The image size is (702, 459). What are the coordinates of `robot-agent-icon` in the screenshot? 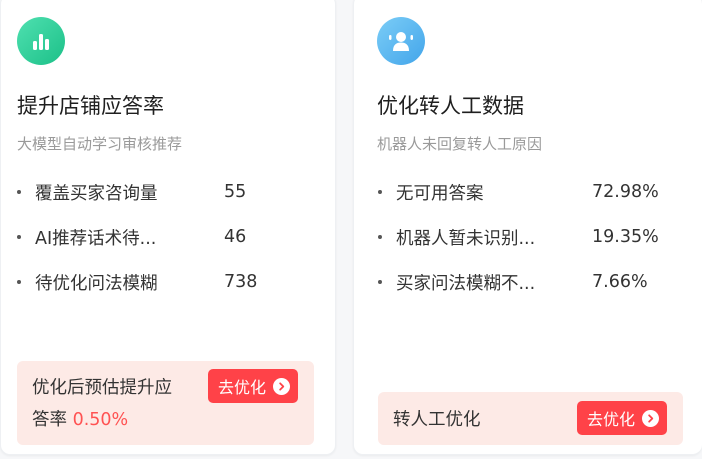 It's located at (401, 41).